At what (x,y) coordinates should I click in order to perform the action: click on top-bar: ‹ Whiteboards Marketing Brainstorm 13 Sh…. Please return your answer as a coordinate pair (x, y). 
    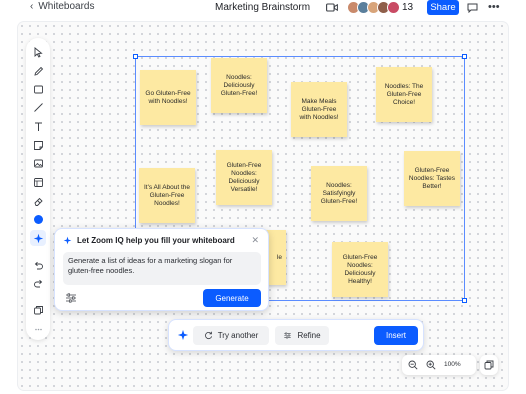
    Looking at the image, I should click on (263, 8).